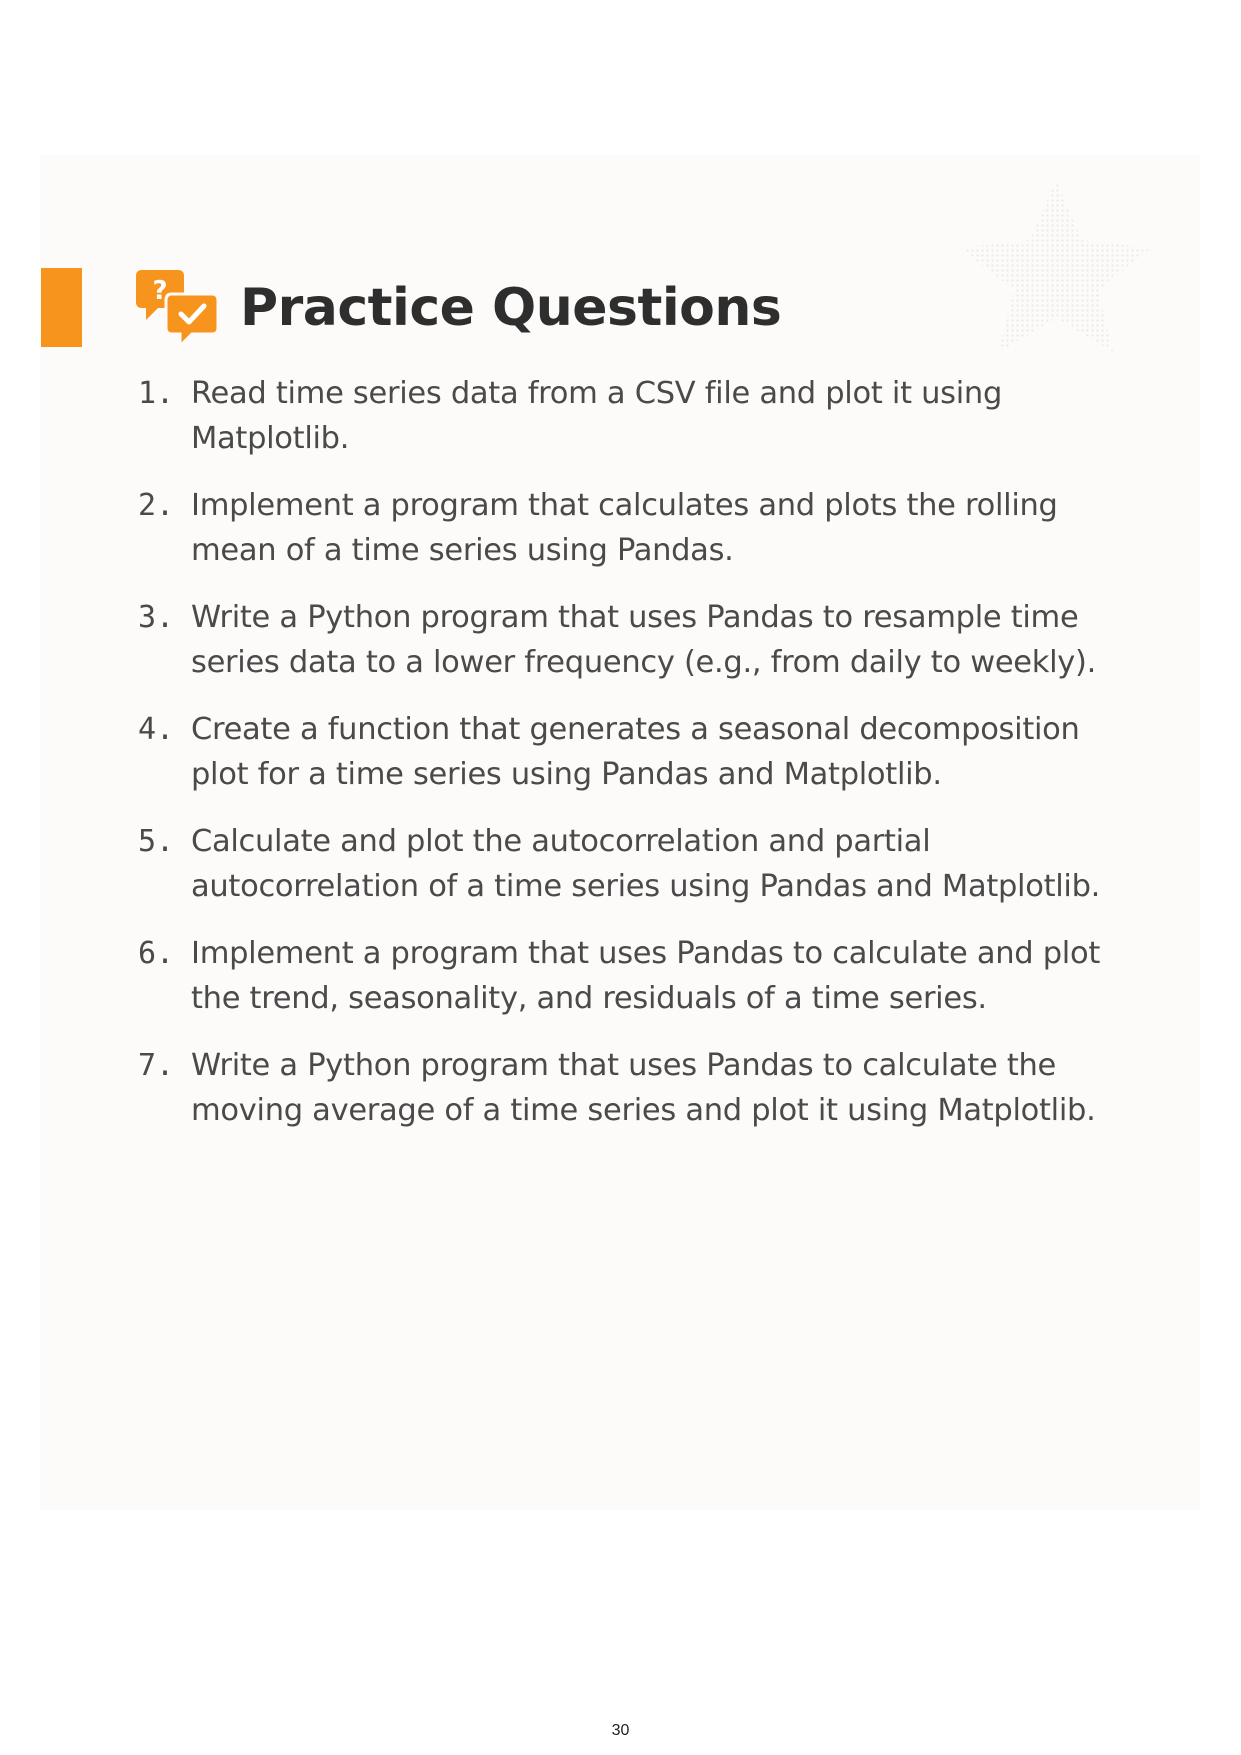 The image size is (1241, 1755). Describe the element at coordinates (620, 1730) in the screenshot. I see `page-number: 30` at that location.